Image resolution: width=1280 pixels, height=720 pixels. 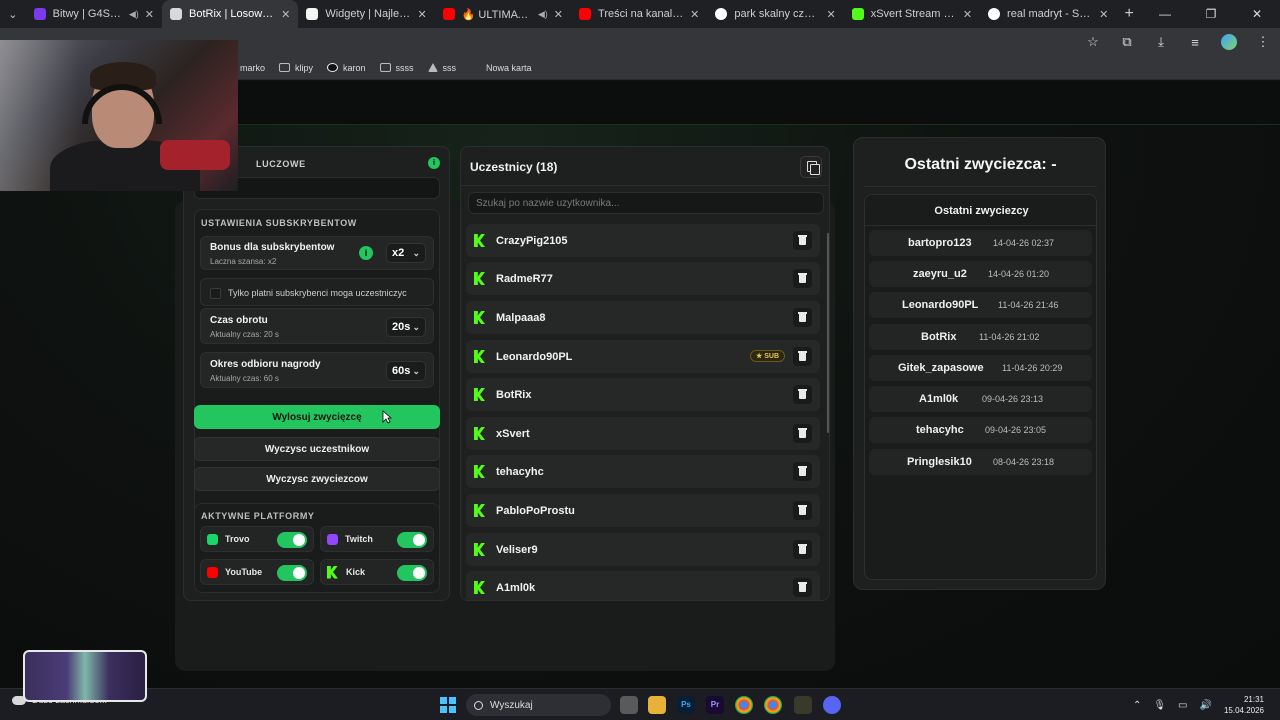 I want to click on participants-scrollbar, so click(x=828, y=333).